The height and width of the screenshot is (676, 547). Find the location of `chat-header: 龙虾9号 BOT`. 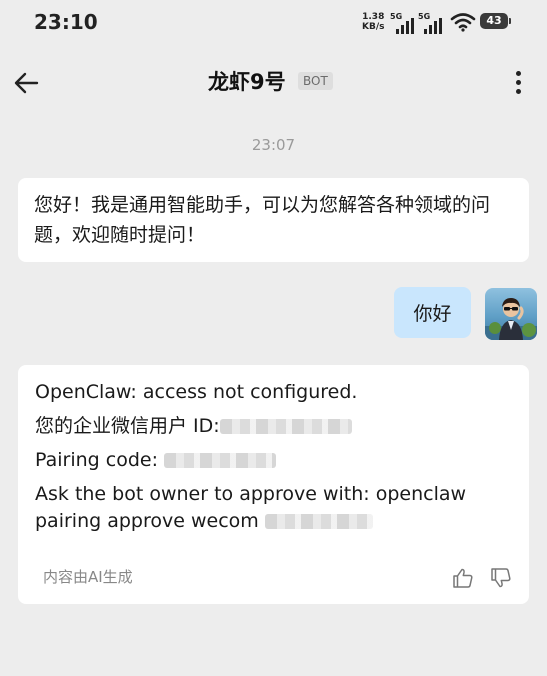

chat-header: 龙虾9号 BOT is located at coordinates (273, 82).